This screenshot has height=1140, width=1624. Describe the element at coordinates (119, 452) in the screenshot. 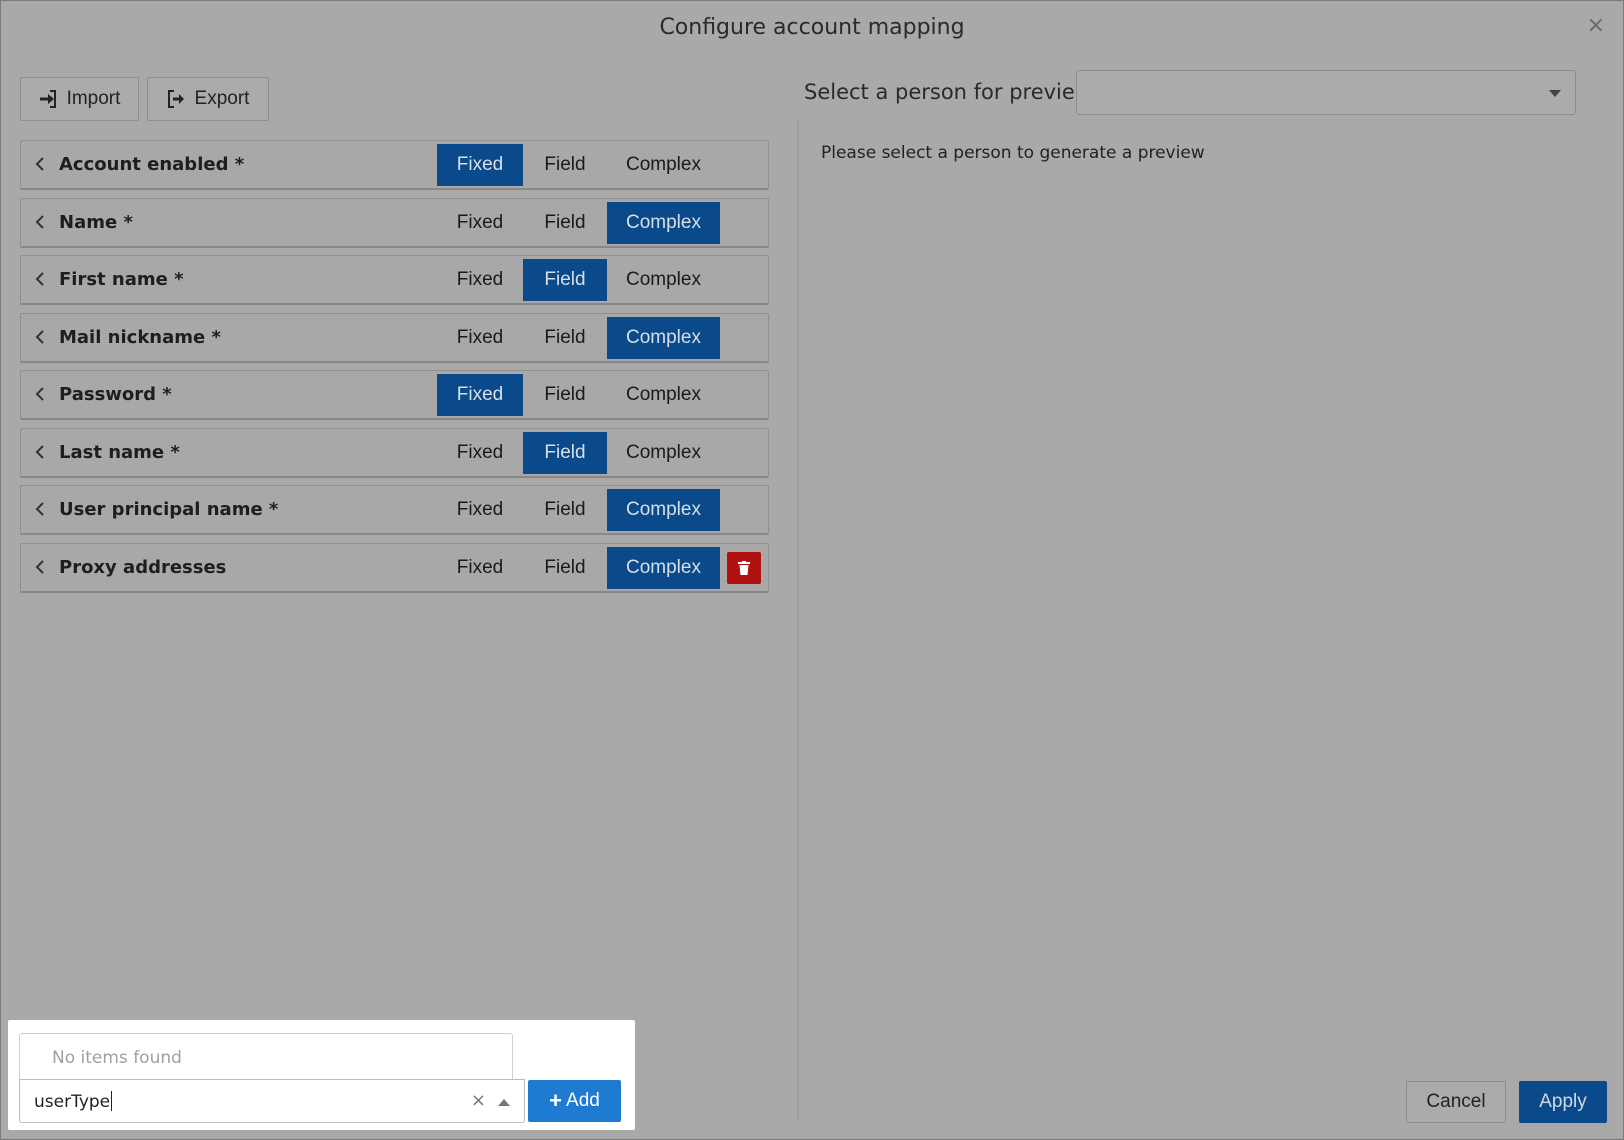

I see `mapping-label: Last name *` at that location.